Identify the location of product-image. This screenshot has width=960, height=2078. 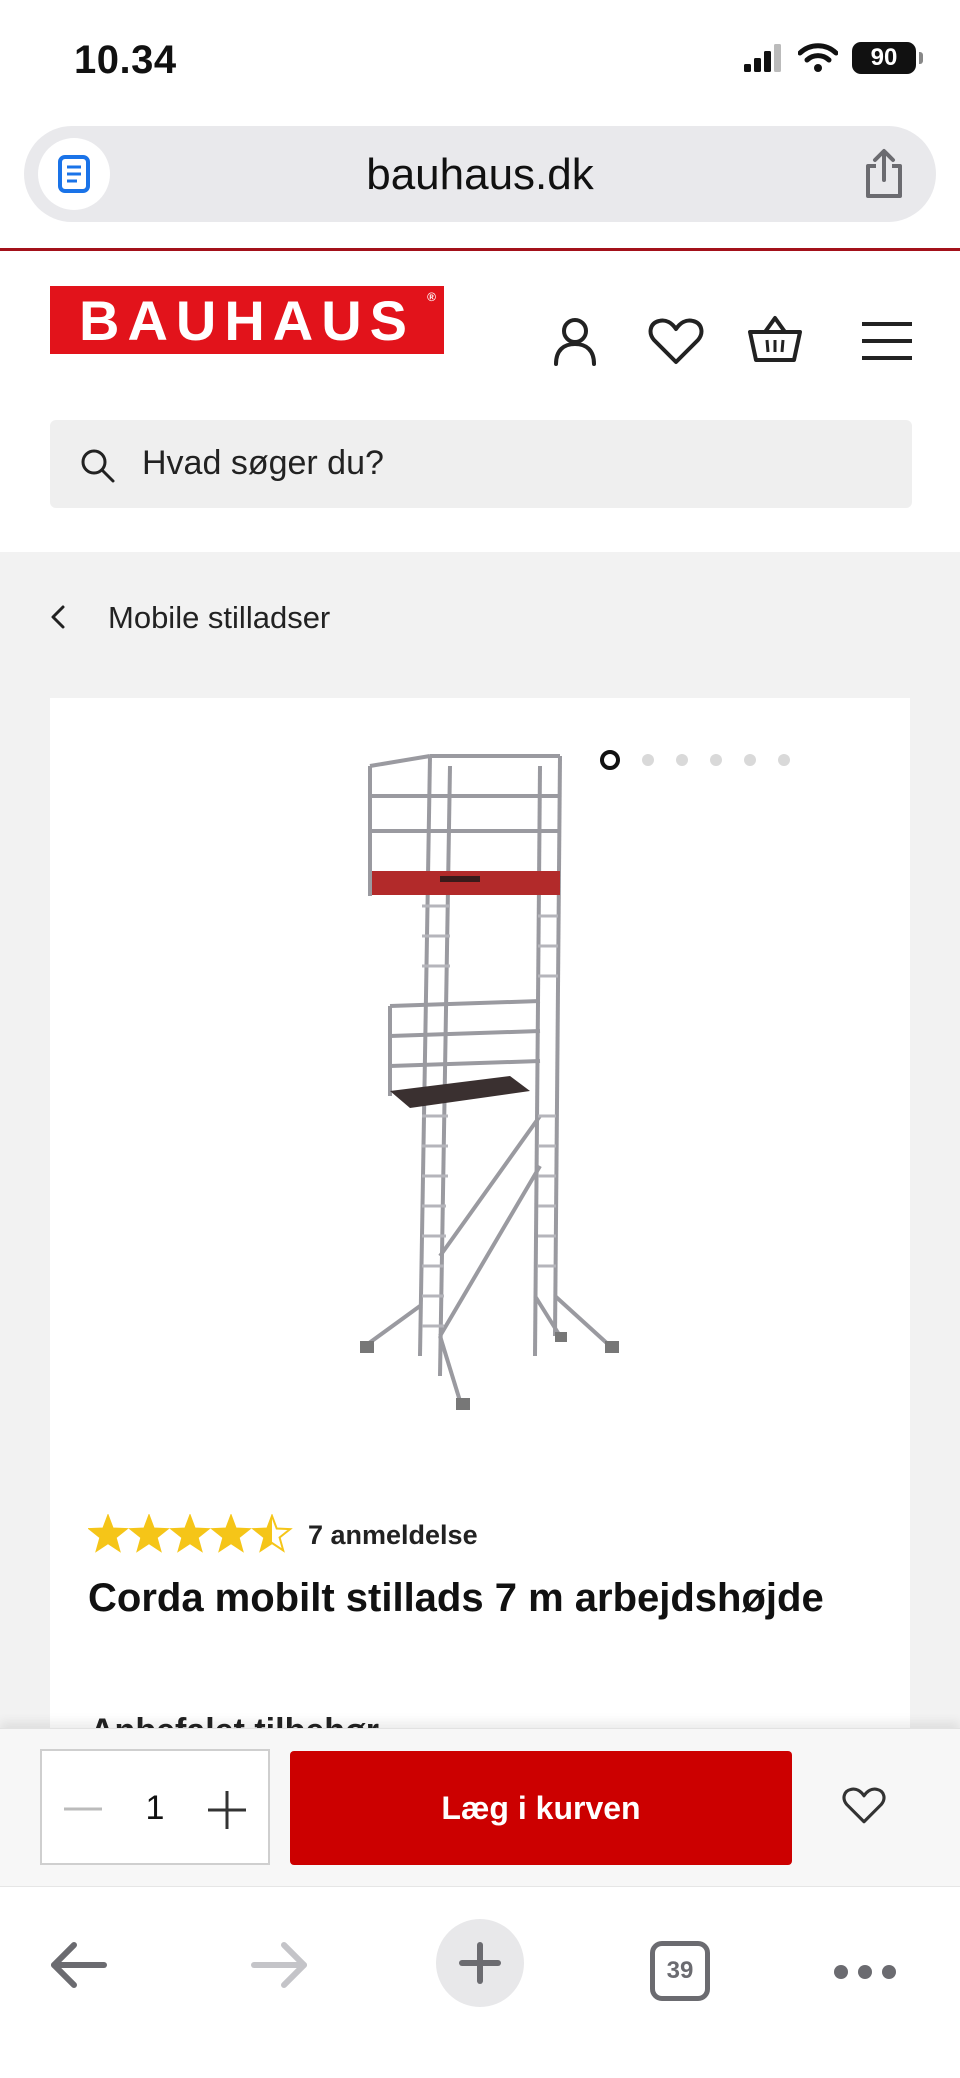
(500, 1081).